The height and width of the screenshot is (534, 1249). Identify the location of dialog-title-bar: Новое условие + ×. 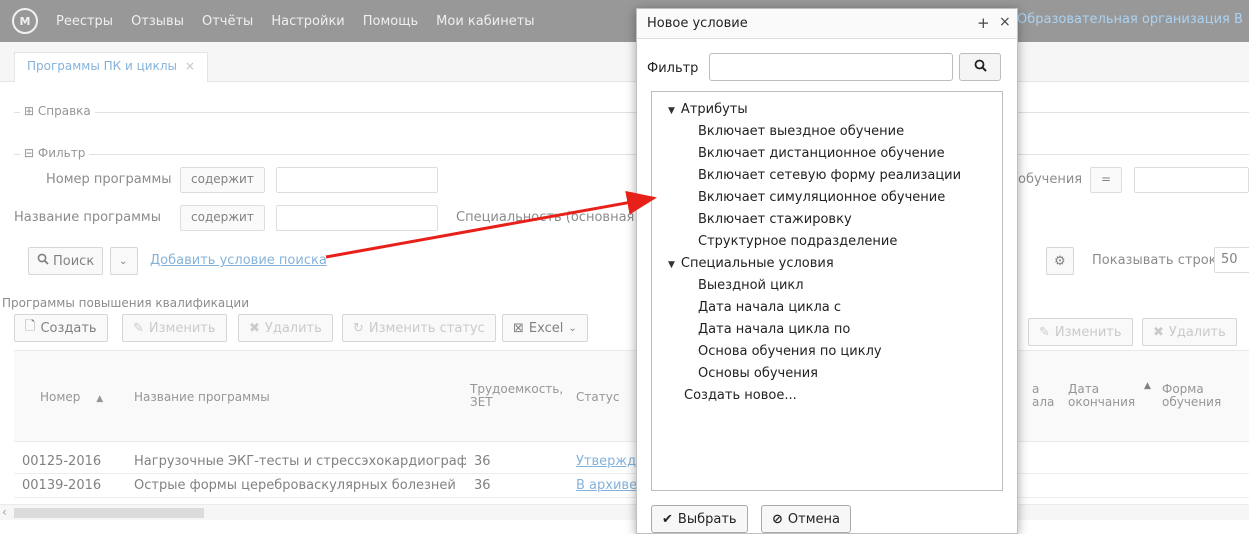
(827, 24).